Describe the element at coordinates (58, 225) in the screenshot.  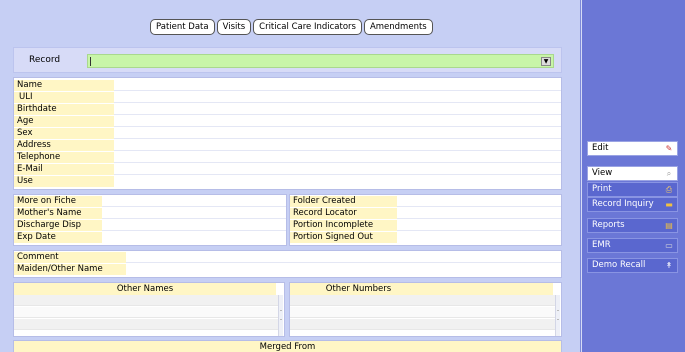
I see `discharge-disp-label: Discharge Disp` at that location.